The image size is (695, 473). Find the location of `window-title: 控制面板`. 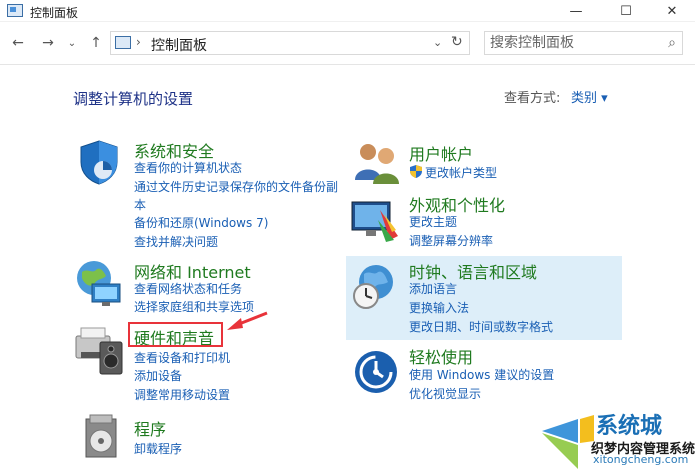

window-title: 控制面板 is located at coordinates (54, 13).